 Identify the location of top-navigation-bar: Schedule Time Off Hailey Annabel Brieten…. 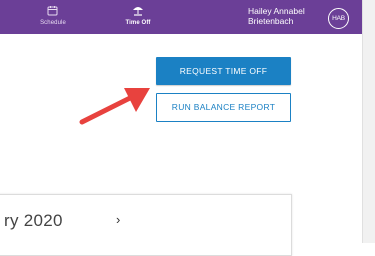
(181, 17).